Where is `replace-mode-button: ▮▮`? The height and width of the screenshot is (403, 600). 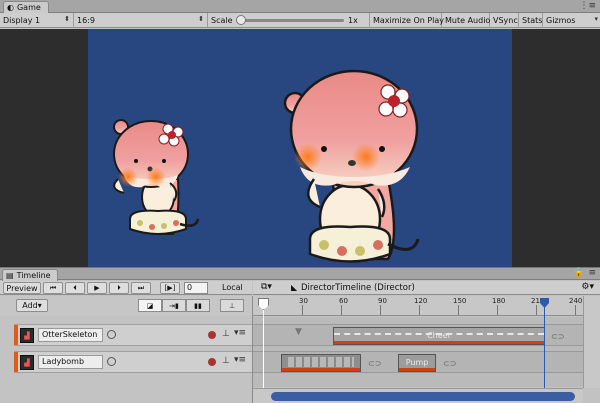 replace-mode-button: ▮▮ is located at coordinates (198, 305).